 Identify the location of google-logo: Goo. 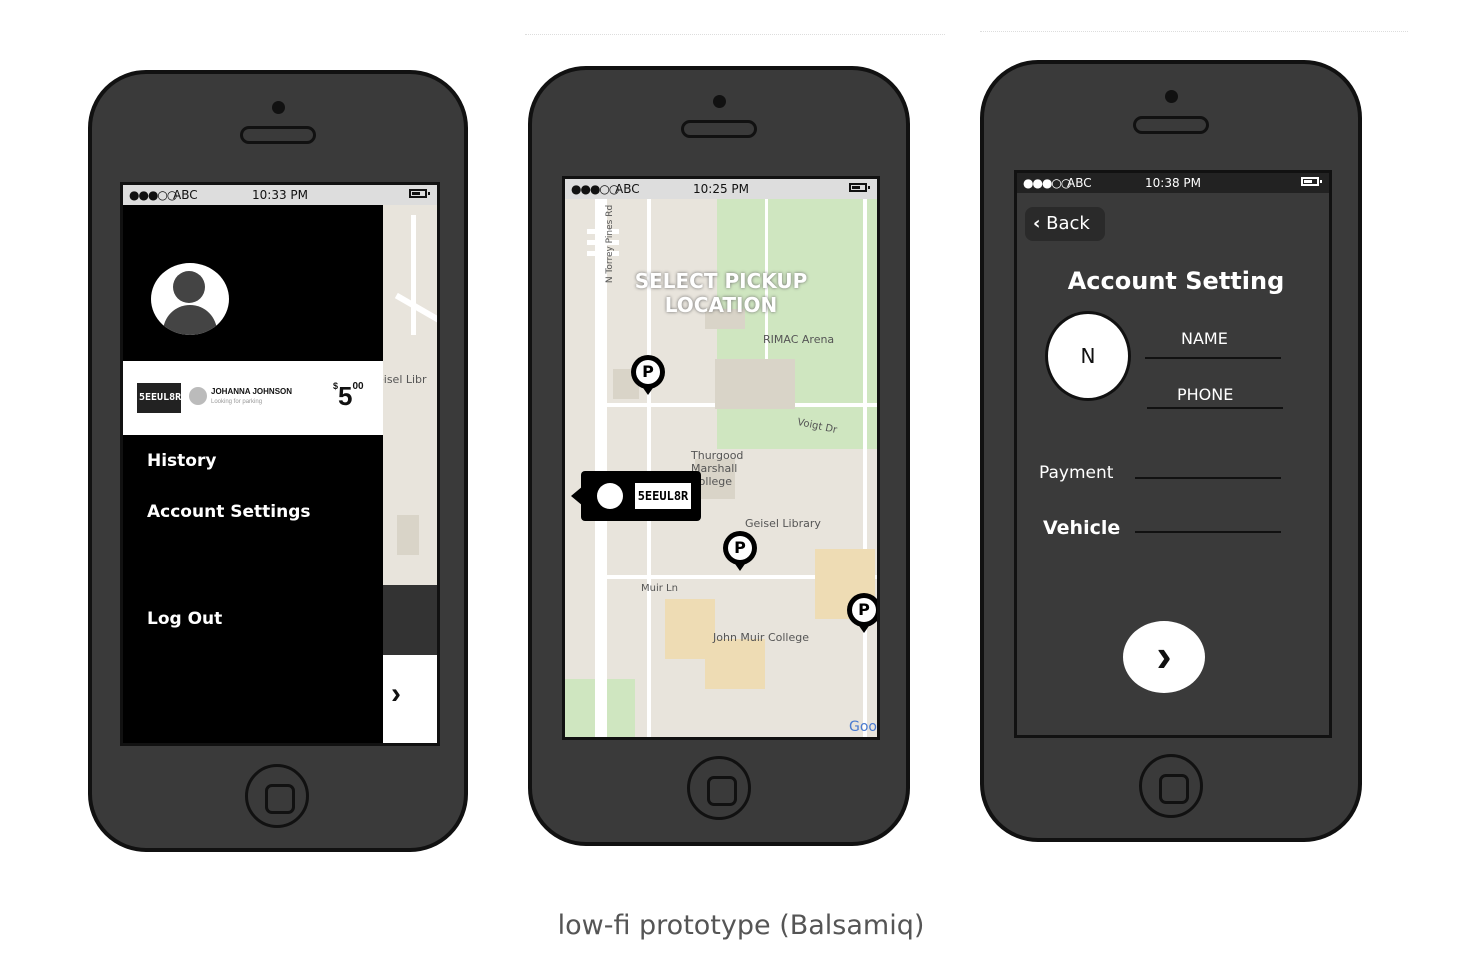
(863, 727).